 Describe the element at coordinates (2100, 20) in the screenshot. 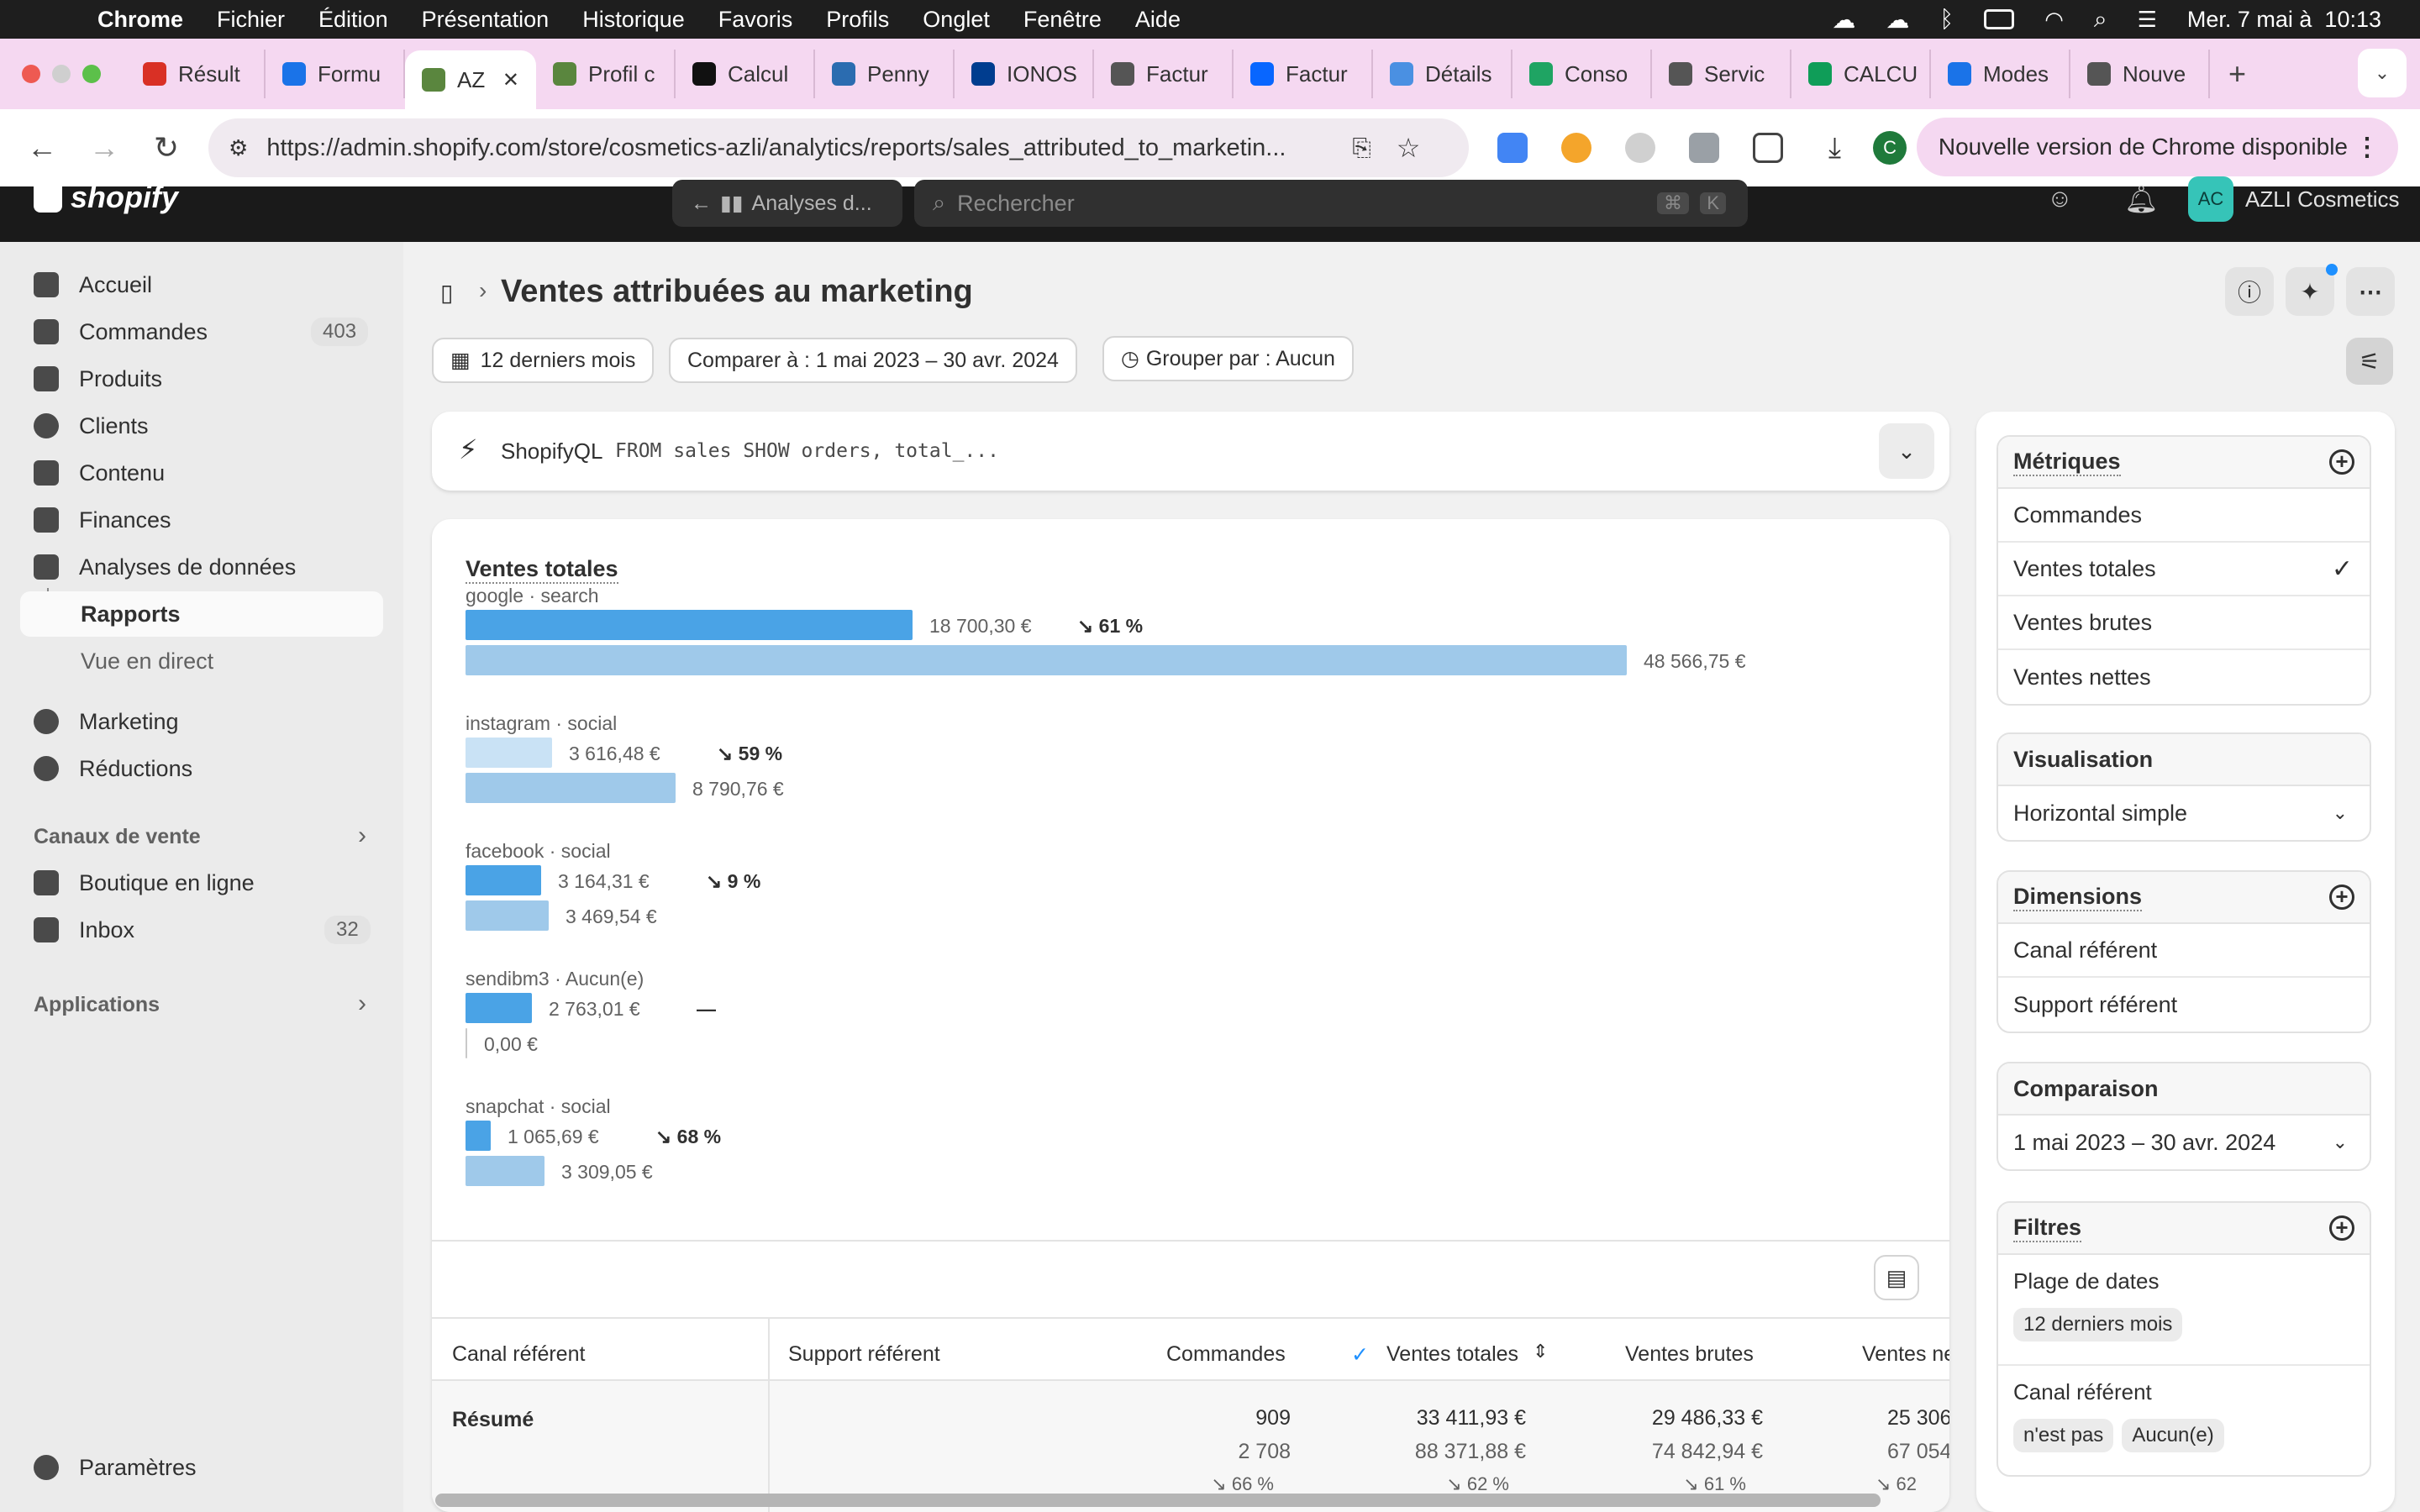

I see `spotlight-icon: ⌕` at that location.